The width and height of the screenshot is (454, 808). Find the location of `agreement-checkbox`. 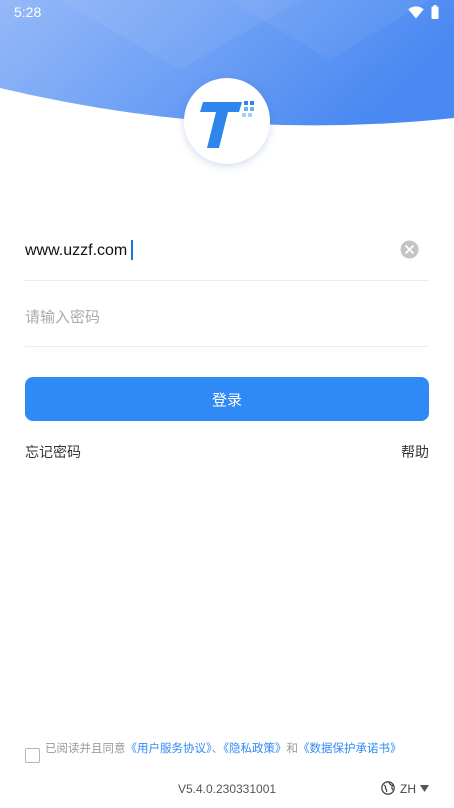

agreement-checkbox is located at coordinates (32, 755).